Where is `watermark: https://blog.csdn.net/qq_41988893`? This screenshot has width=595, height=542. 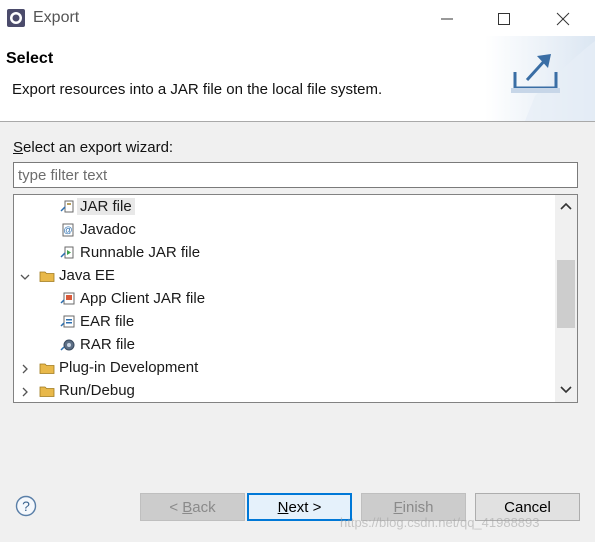 watermark: https://blog.csdn.net/qq_41988893 is located at coordinates (440, 522).